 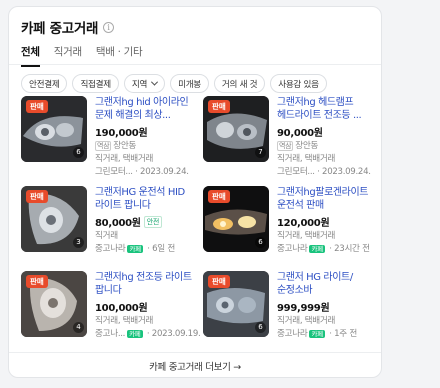 I want to click on listing-date: 2023.09.19., so click(x=176, y=334).